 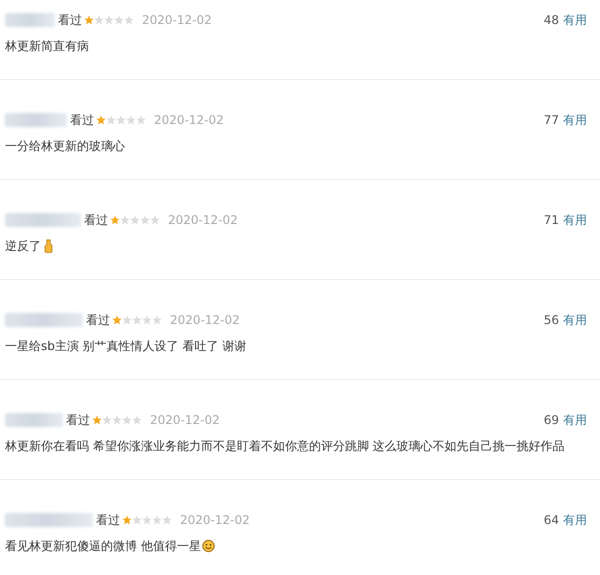 I want to click on review-text: 逆反了, so click(x=23, y=246).